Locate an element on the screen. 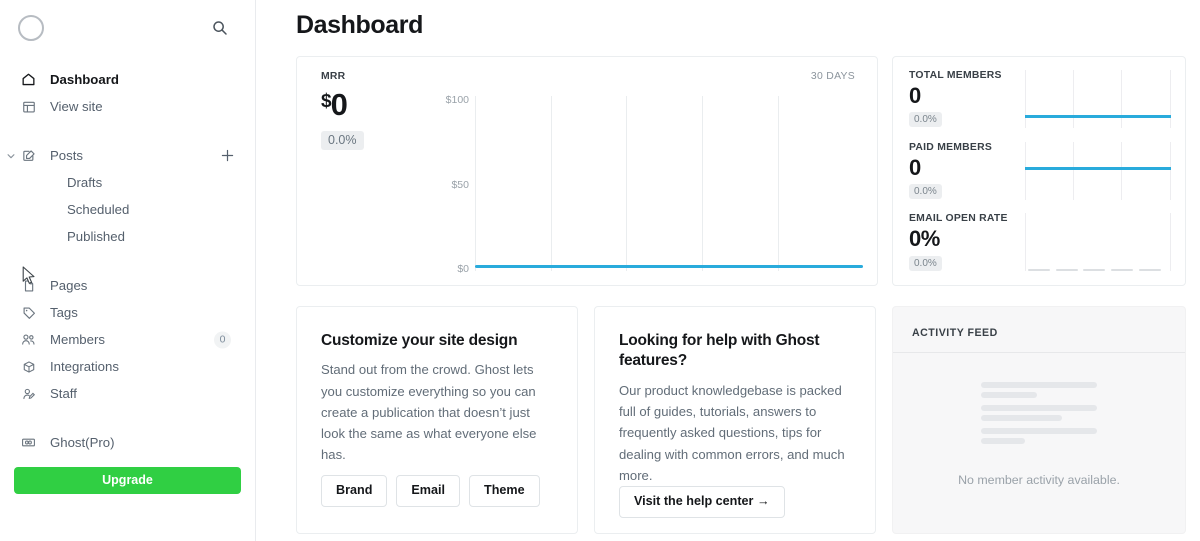  kpi-total-members: TOTAL MEMBERS 0 0.0% is located at coordinates (1039, 106).